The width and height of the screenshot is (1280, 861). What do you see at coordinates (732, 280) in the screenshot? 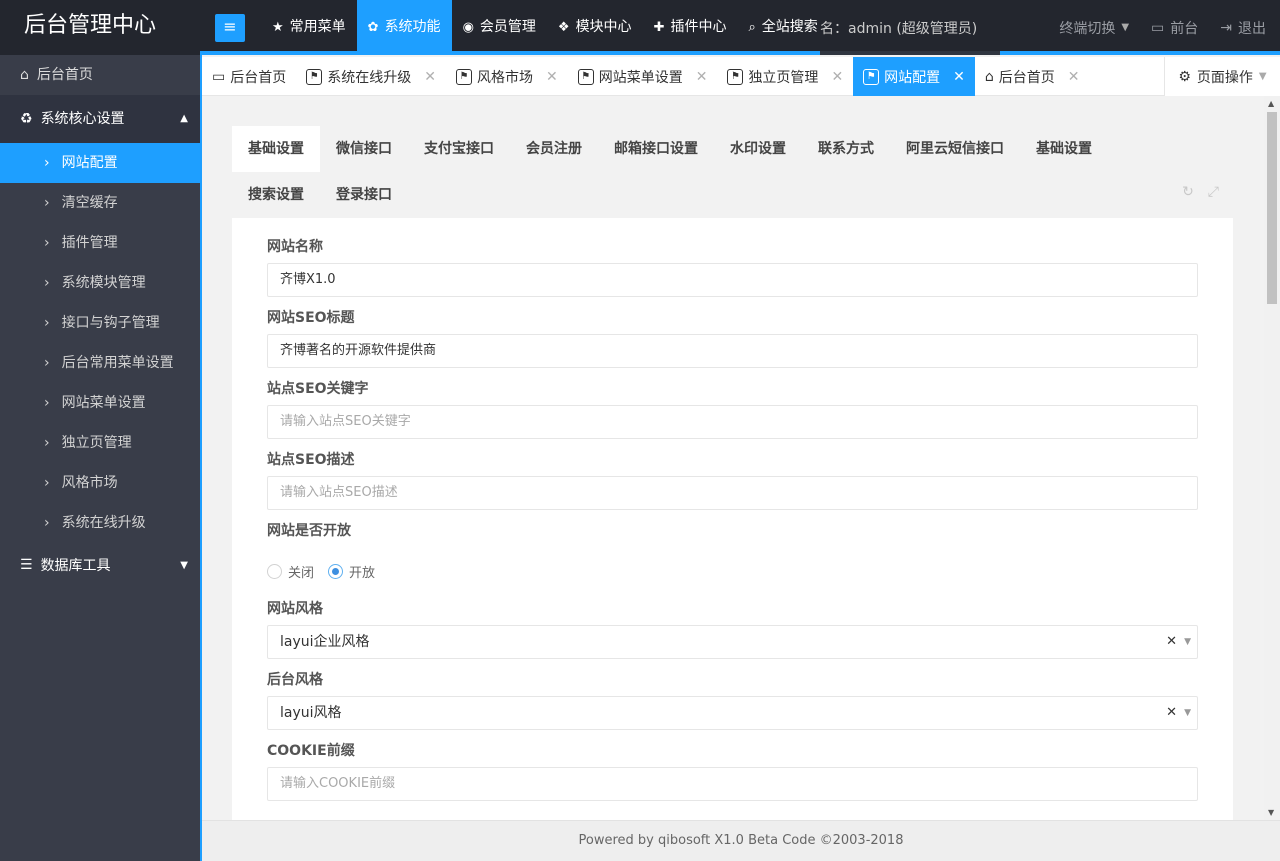
I see `site-name-input: 齐博X1.0` at bounding box center [732, 280].